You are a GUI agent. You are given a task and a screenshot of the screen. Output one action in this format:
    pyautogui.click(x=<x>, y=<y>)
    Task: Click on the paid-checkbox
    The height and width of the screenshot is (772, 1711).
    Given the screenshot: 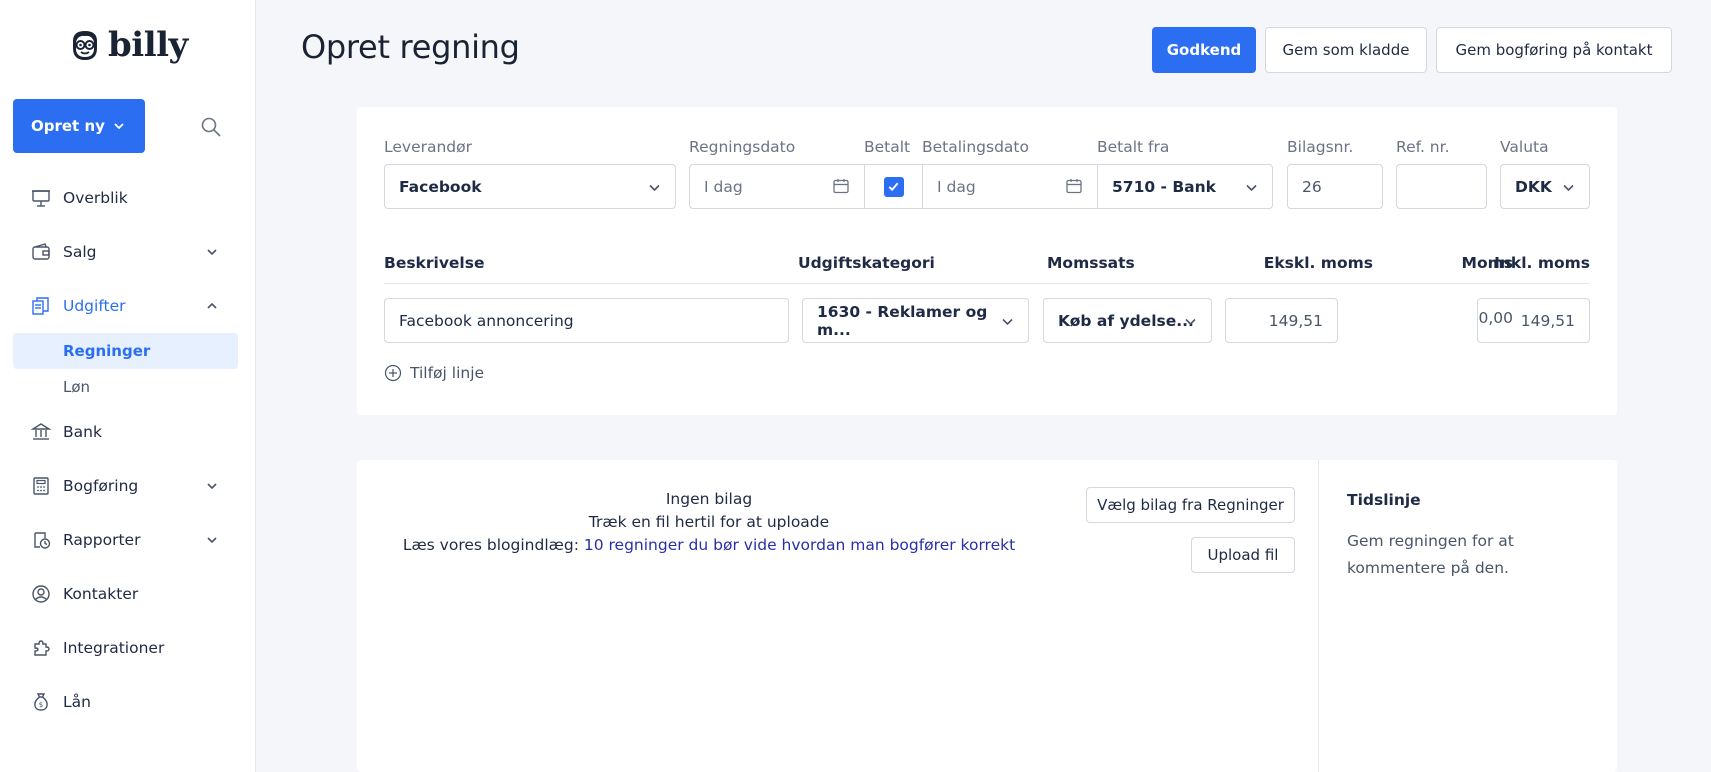 What is the action you would take?
    pyautogui.click(x=893, y=186)
    